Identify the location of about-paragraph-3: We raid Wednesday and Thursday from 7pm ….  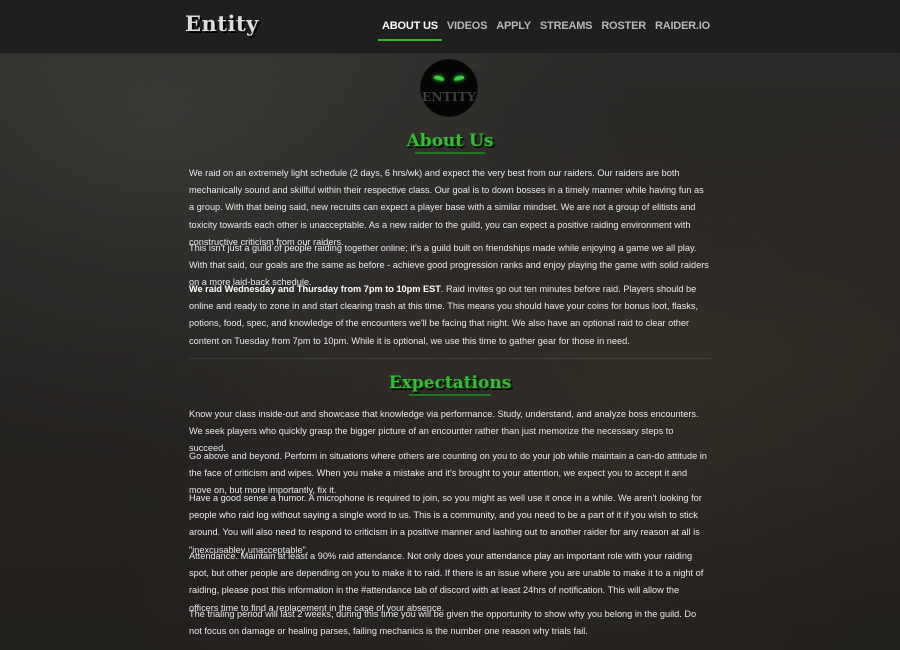
(450, 315).